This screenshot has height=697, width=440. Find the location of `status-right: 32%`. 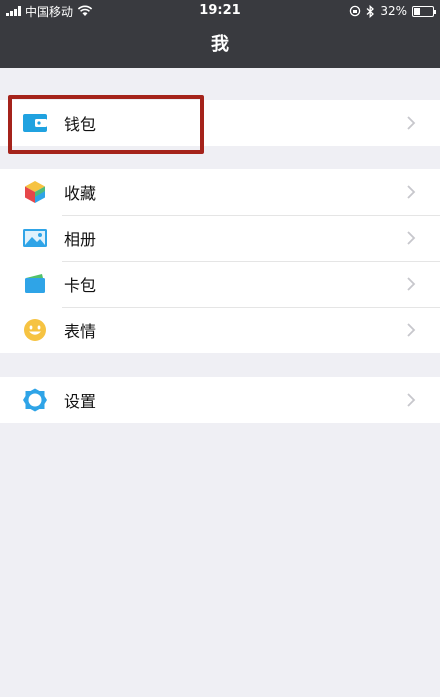

status-right: 32% is located at coordinates (392, 11).